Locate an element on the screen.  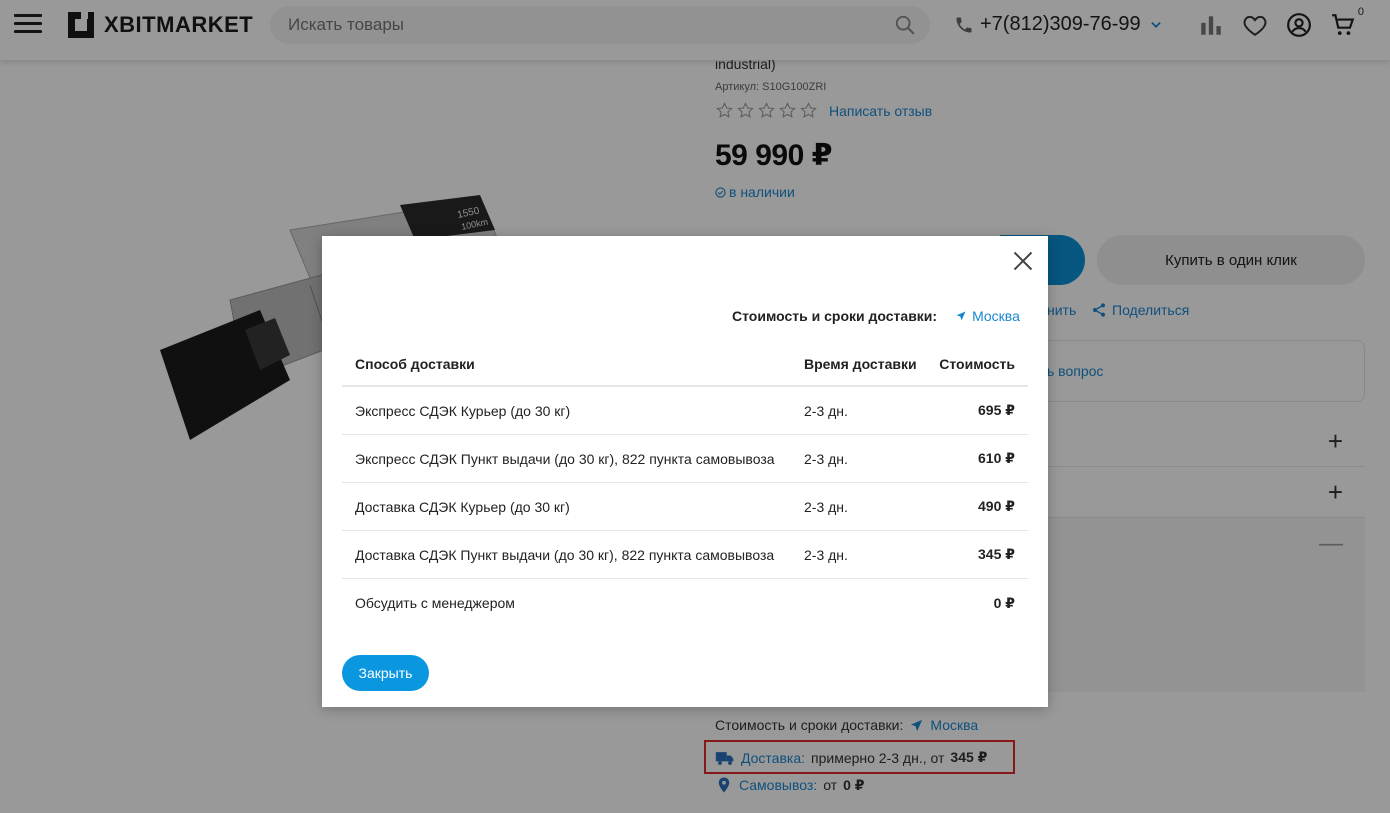
delivery-cost: 695 ₽ is located at coordinates (996, 410).